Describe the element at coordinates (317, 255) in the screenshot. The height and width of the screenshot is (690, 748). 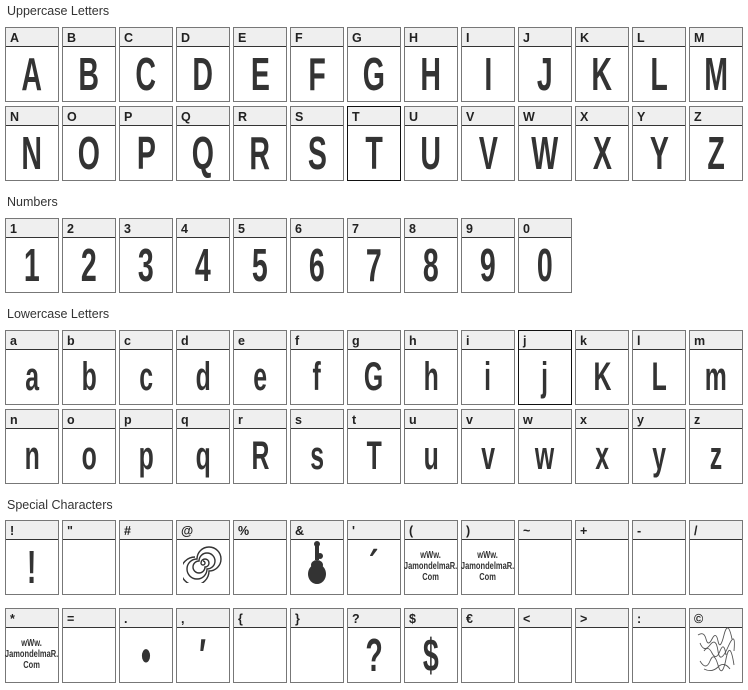
I see `glyph-cell: 66` at that location.